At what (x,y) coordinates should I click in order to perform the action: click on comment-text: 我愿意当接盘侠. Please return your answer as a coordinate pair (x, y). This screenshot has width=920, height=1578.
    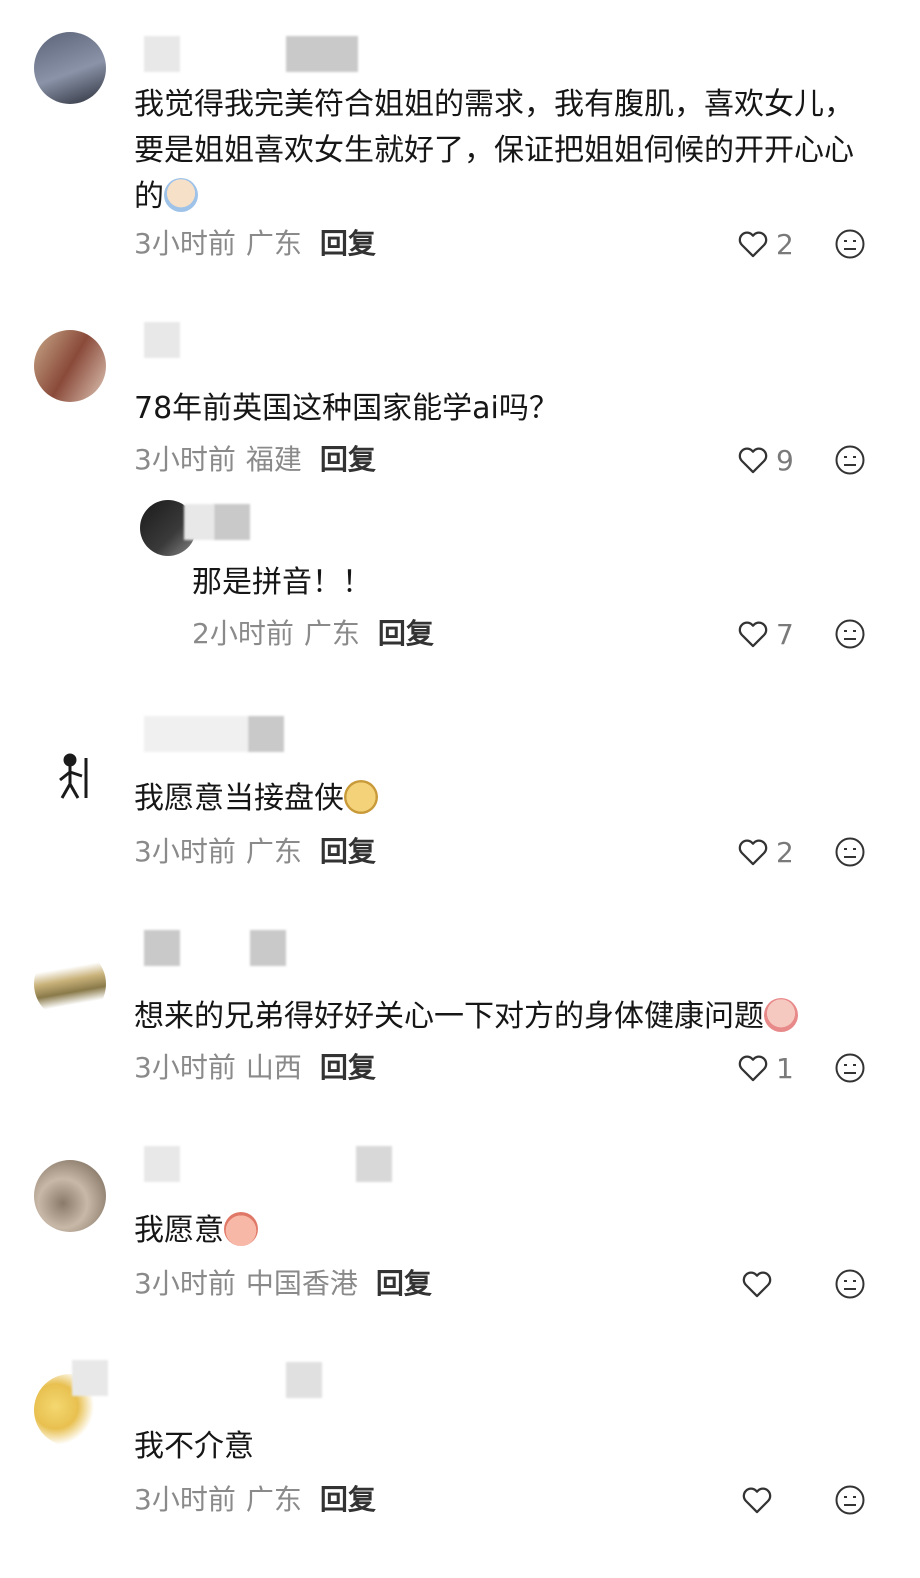
    Looking at the image, I should click on (504, 799).